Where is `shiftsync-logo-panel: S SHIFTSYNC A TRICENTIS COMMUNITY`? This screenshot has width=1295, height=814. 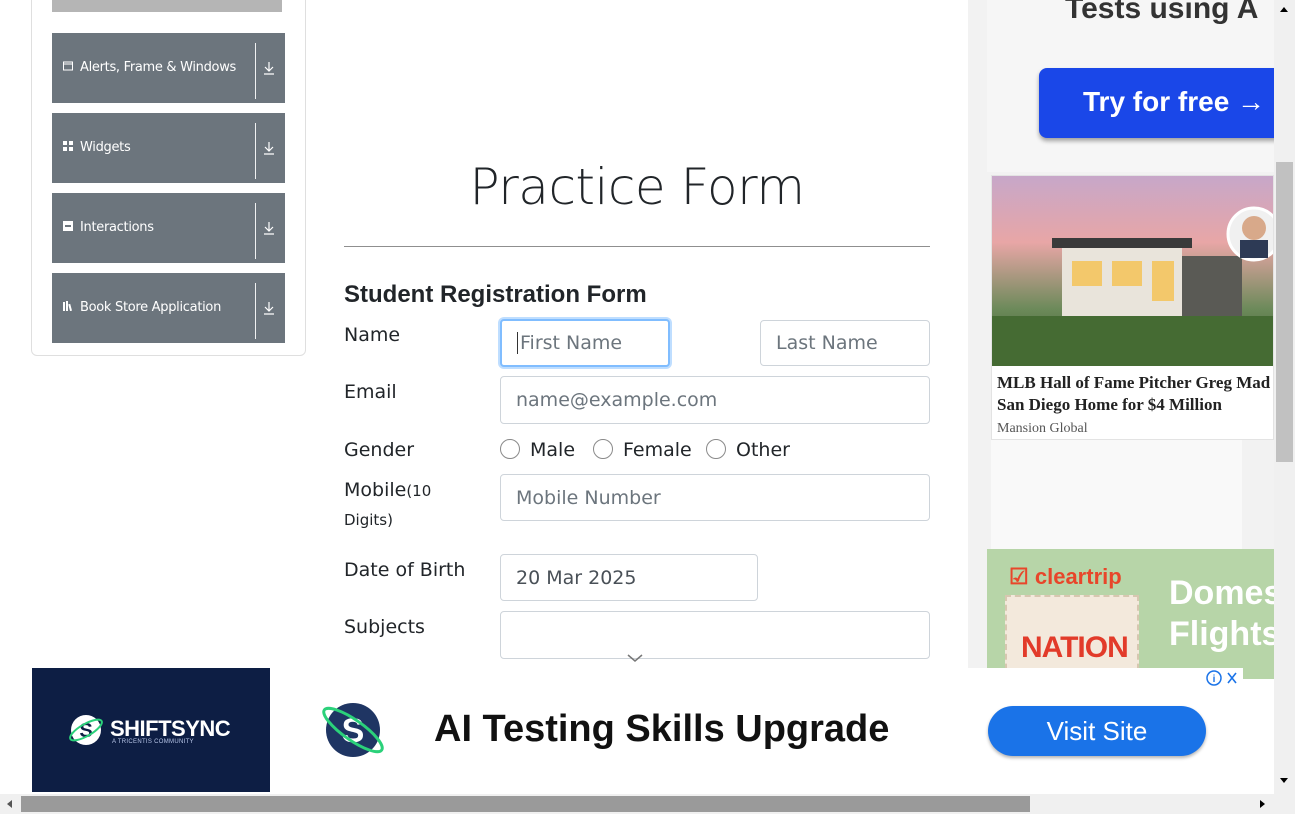 shiftsync-logo-panel: S SHIFTSYNC A TRICENTIS COMMUNITY is located at coordinates (151, 730).